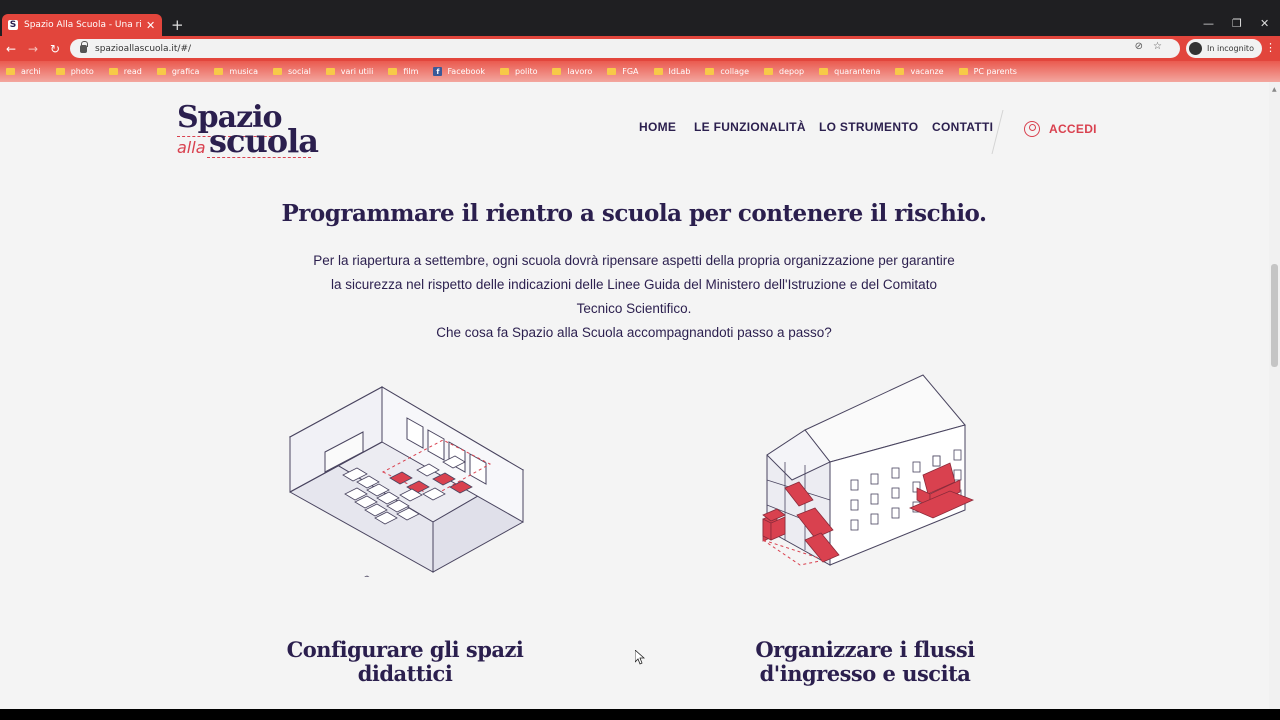 The height and width of the screenshot is (720, 1280). What do you see at coordinates (1274, 89) in the screenshot?
I see `scroll-up-icon: ▲` at bounding box center [1274, 89].